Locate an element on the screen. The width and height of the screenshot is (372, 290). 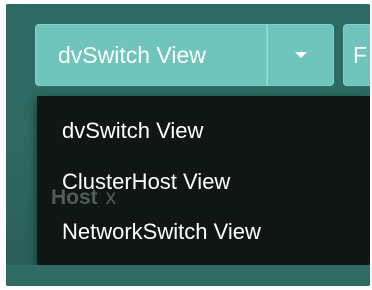
view-dropdown-toggle is located at coordinates (300, 55).